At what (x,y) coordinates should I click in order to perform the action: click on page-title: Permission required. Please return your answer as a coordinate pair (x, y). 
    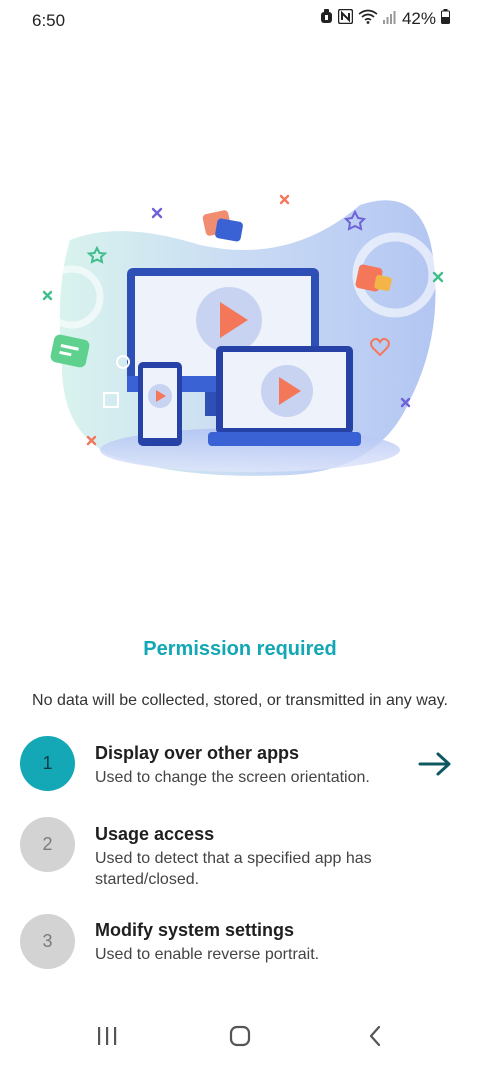
    Looking at the image, I should click on (240, 649).